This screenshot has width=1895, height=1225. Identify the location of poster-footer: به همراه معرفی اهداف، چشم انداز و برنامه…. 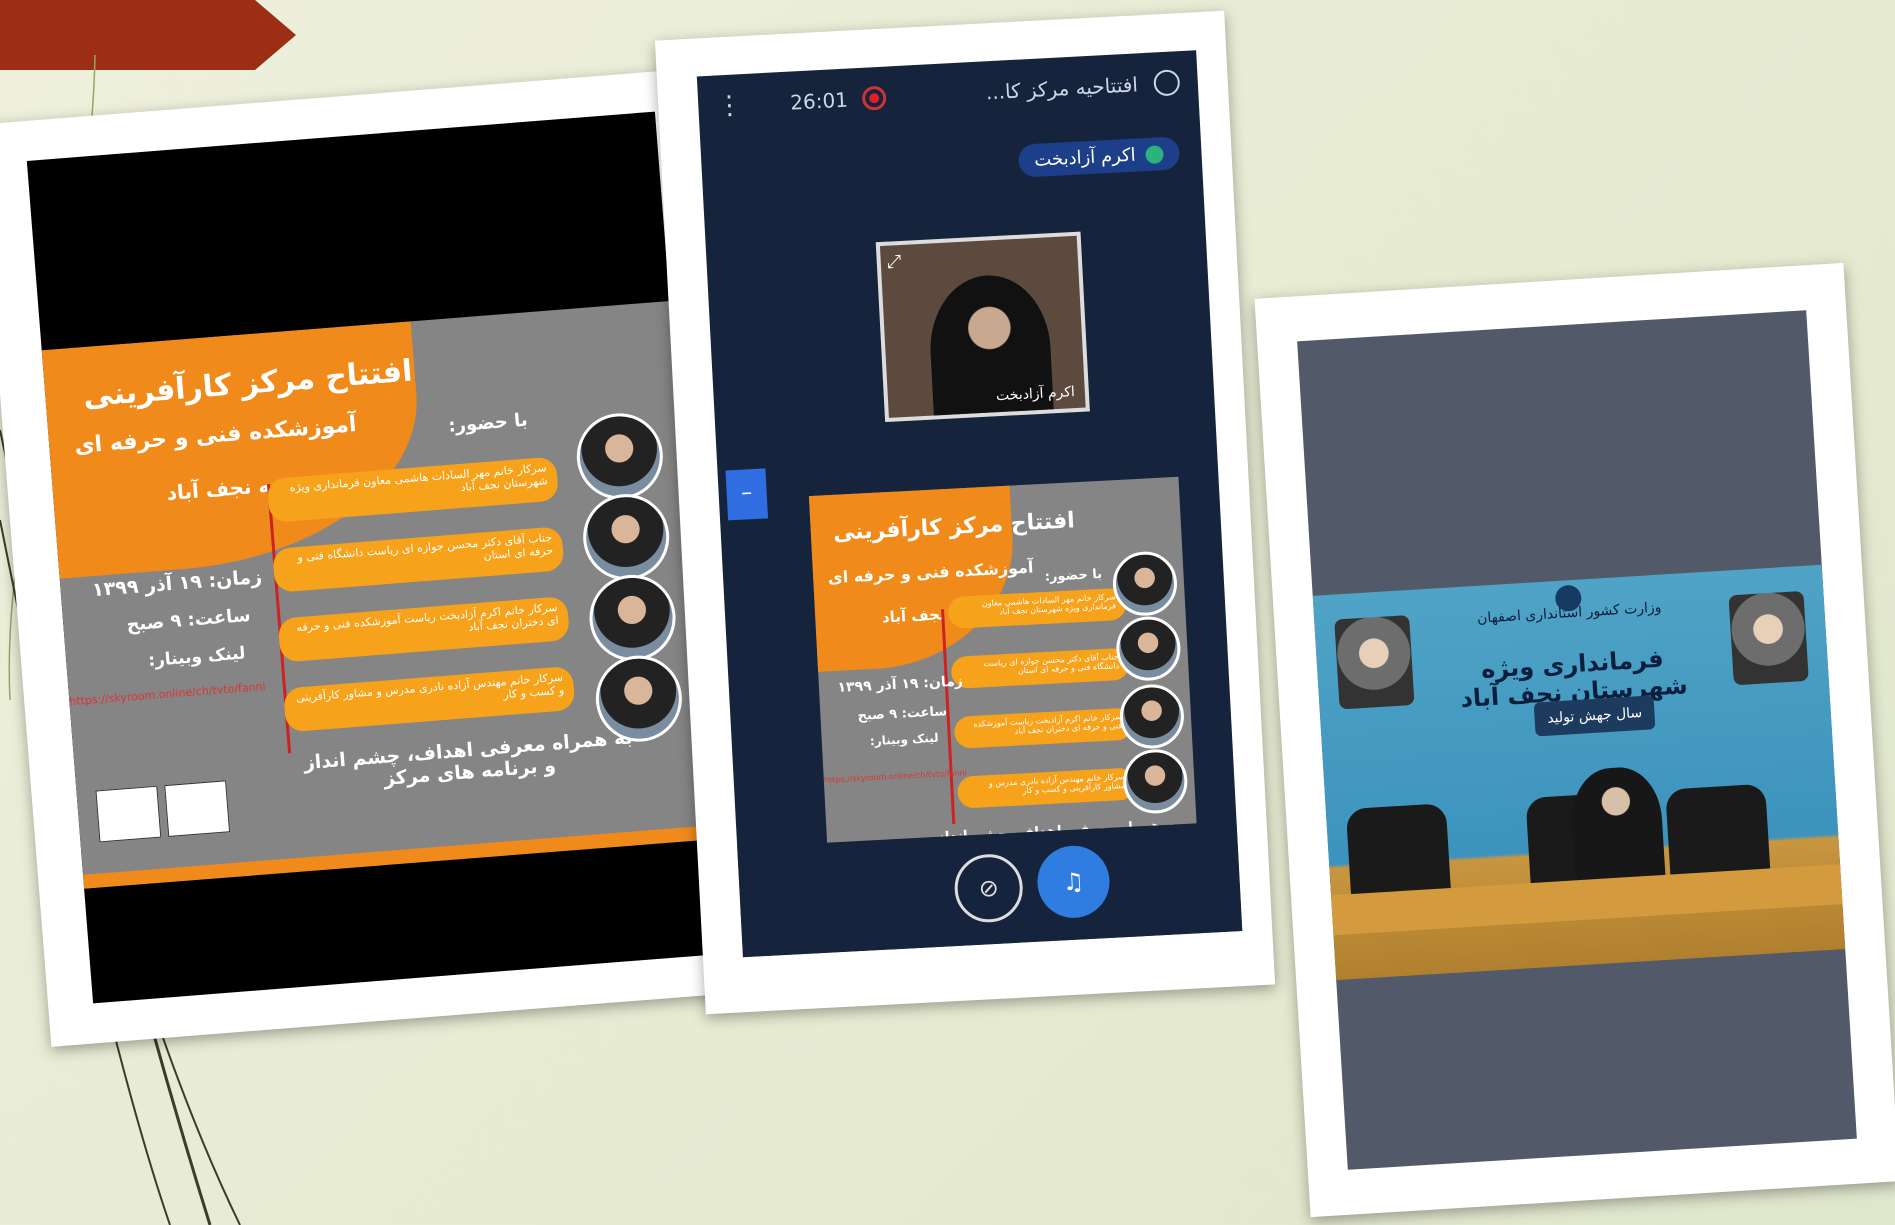
(469, 761).